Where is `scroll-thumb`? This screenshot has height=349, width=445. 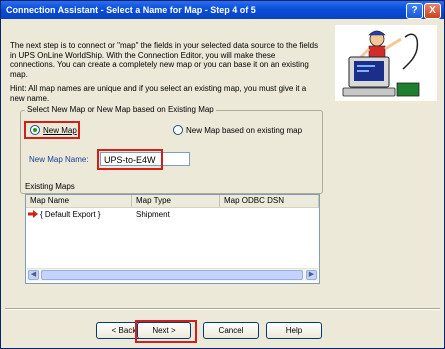
scroll-thumb is located at coordinates (172, 275).